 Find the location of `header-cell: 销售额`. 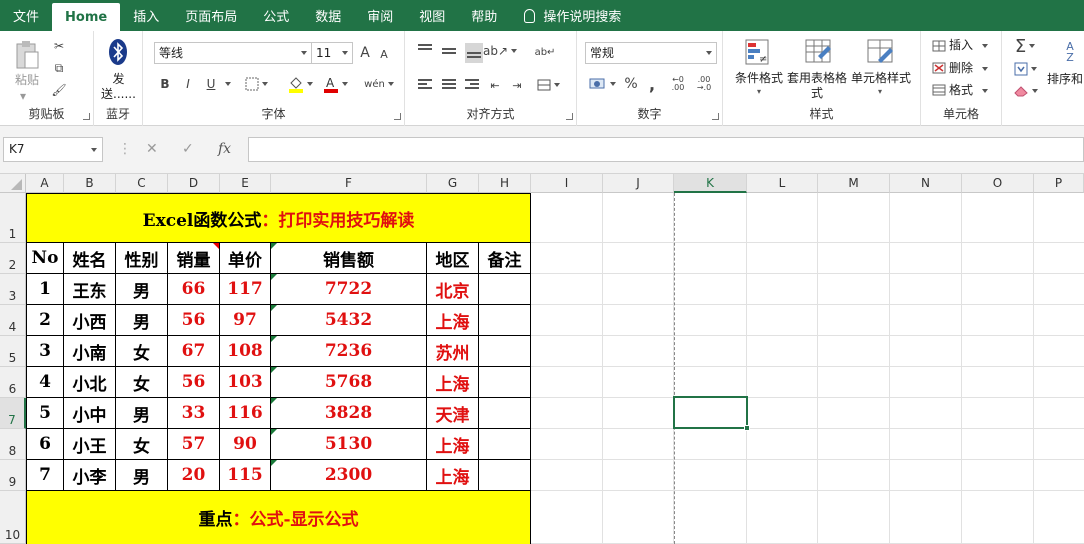

header-cell: 销售额 is located at coordinates (349, 258).